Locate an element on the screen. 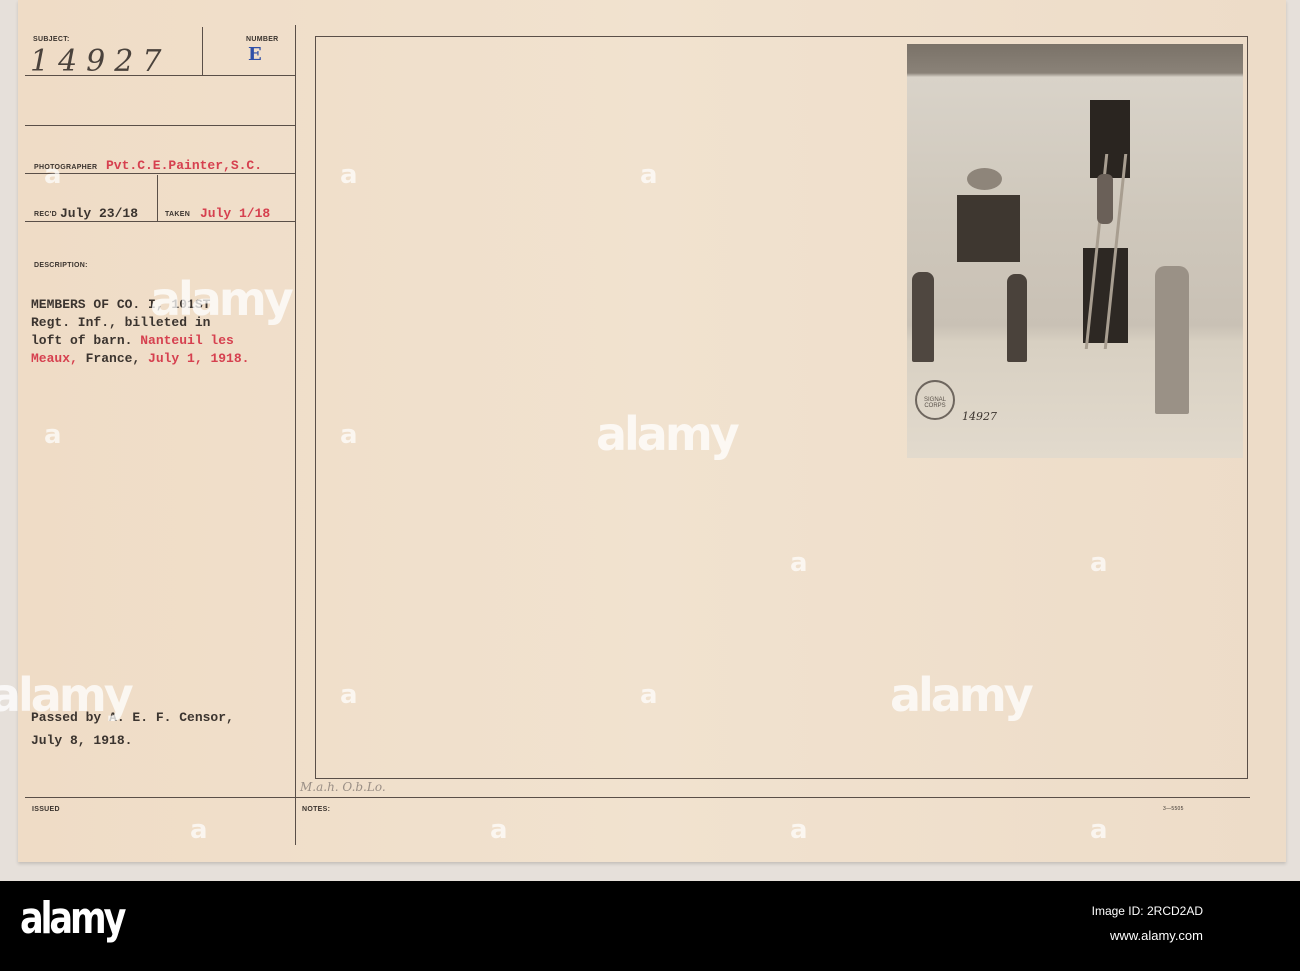 Image resolution: width=1300 pixels, height=971 pixels. alamy-url: www.alamy.com is located at coordinates (1156, 935).